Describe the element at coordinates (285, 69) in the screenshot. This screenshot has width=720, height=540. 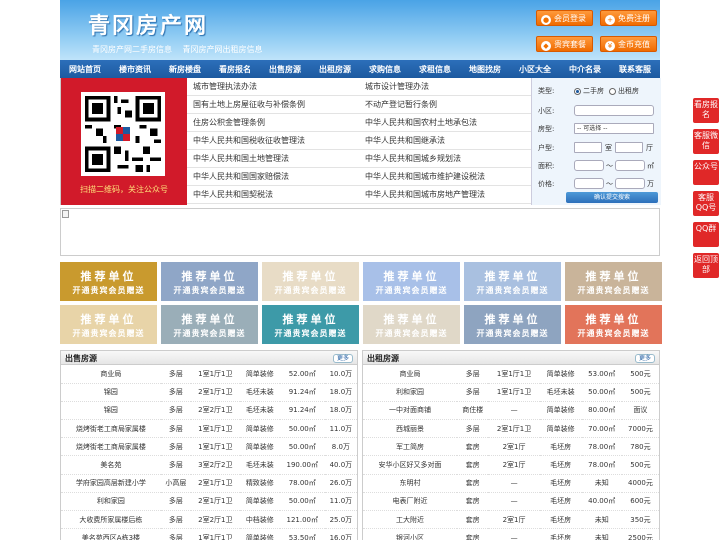
I see `nav-for-sale: 出售房源` at that location.